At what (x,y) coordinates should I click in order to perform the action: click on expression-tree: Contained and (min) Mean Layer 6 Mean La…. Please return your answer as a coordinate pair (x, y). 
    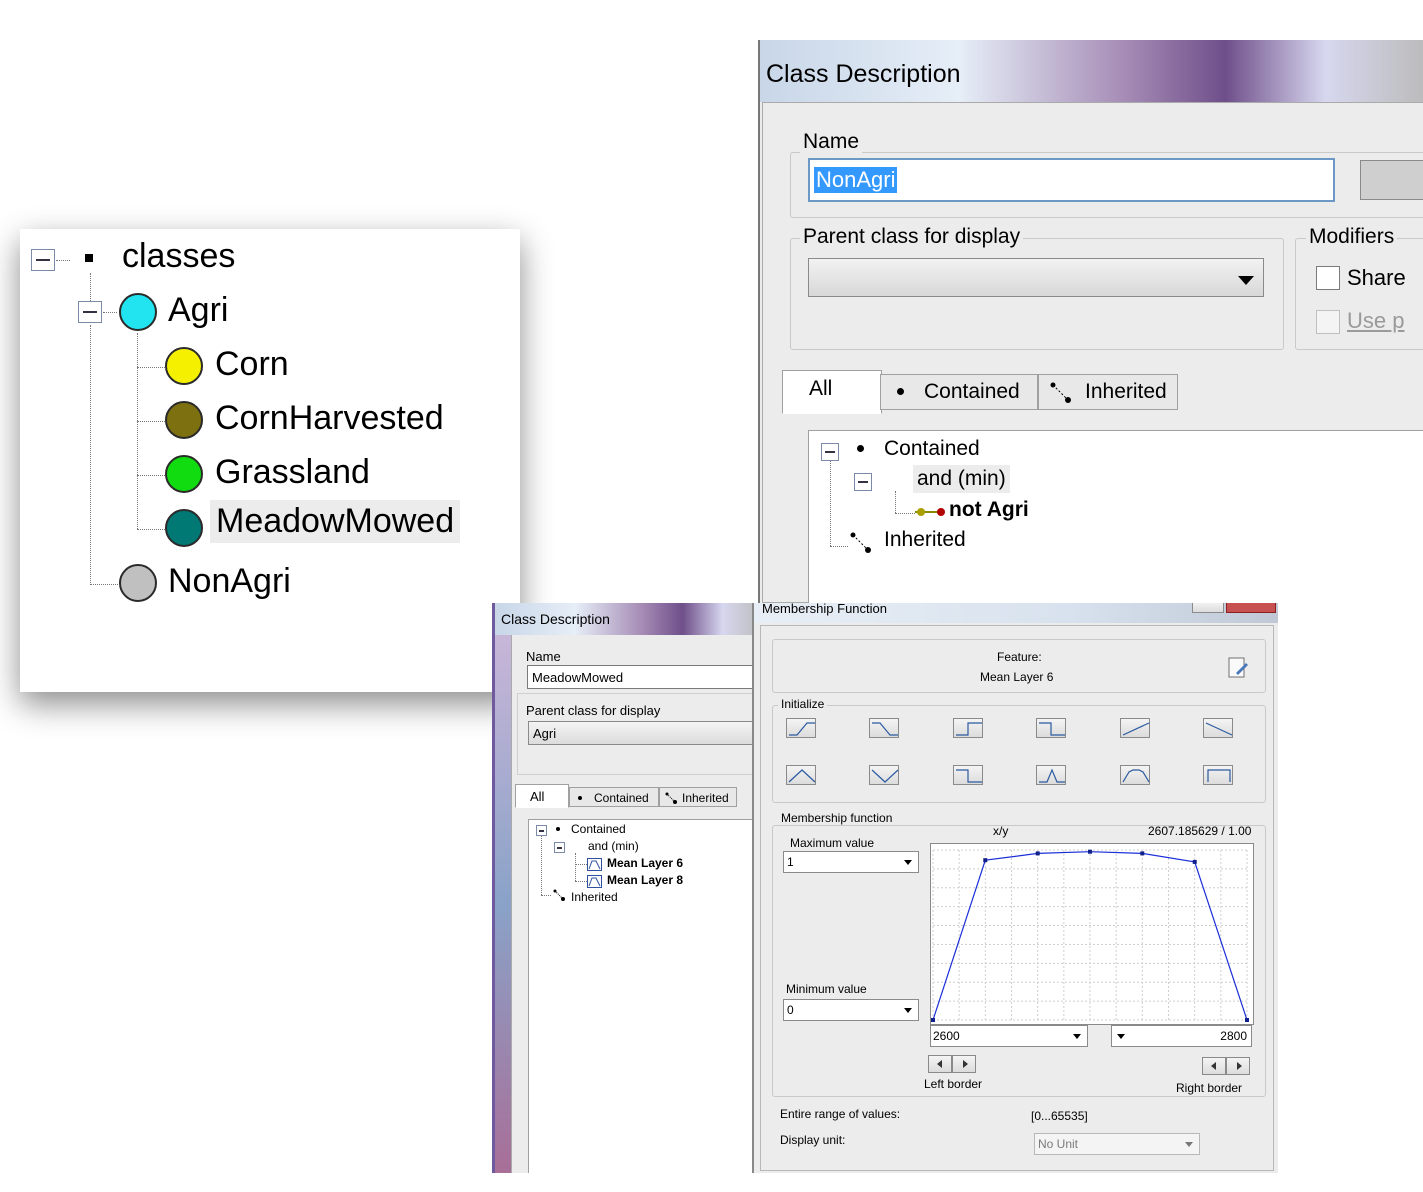
    Looking at the image, I should click on (645, 996).